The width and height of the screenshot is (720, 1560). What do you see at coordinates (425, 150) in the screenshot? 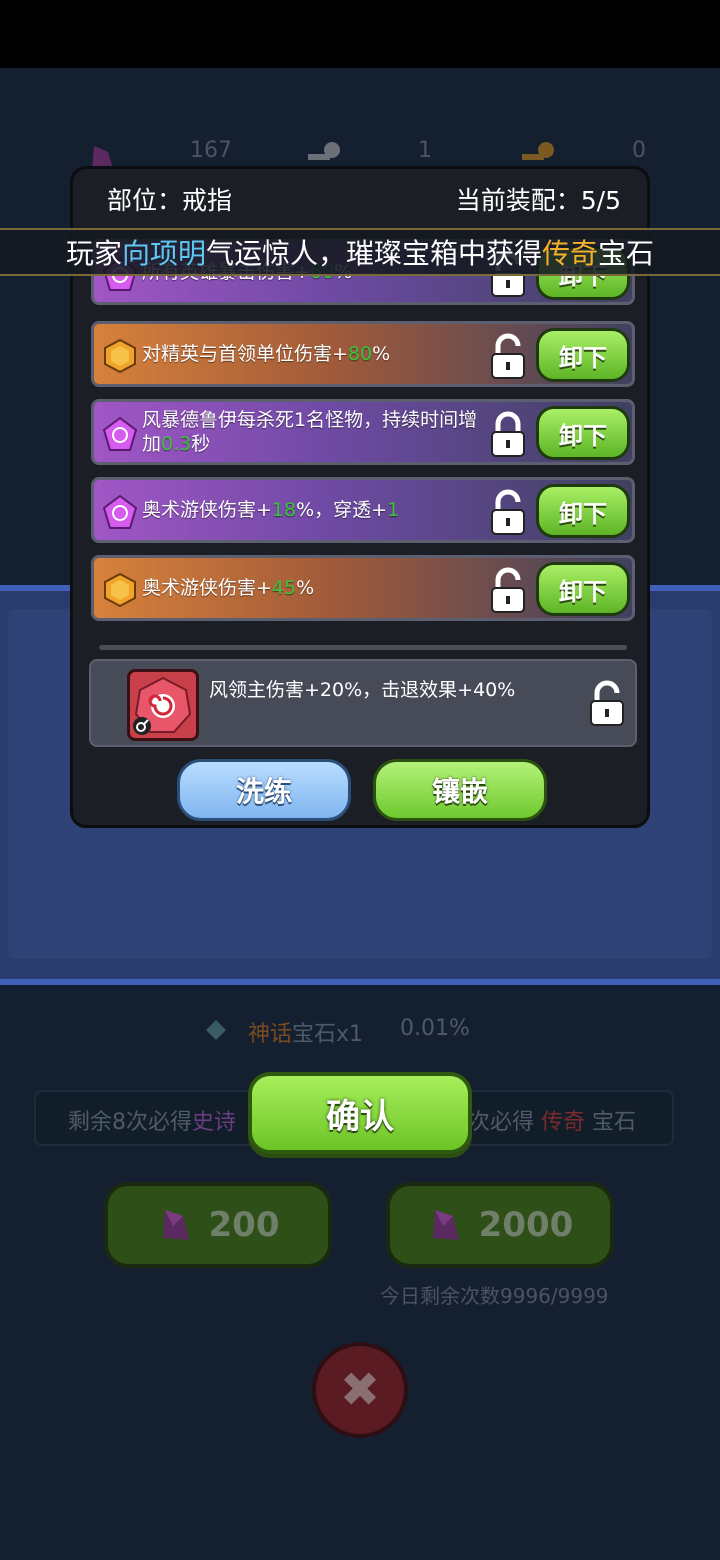
I see `silver-key-count: 1` at bounding box center [425, 150].